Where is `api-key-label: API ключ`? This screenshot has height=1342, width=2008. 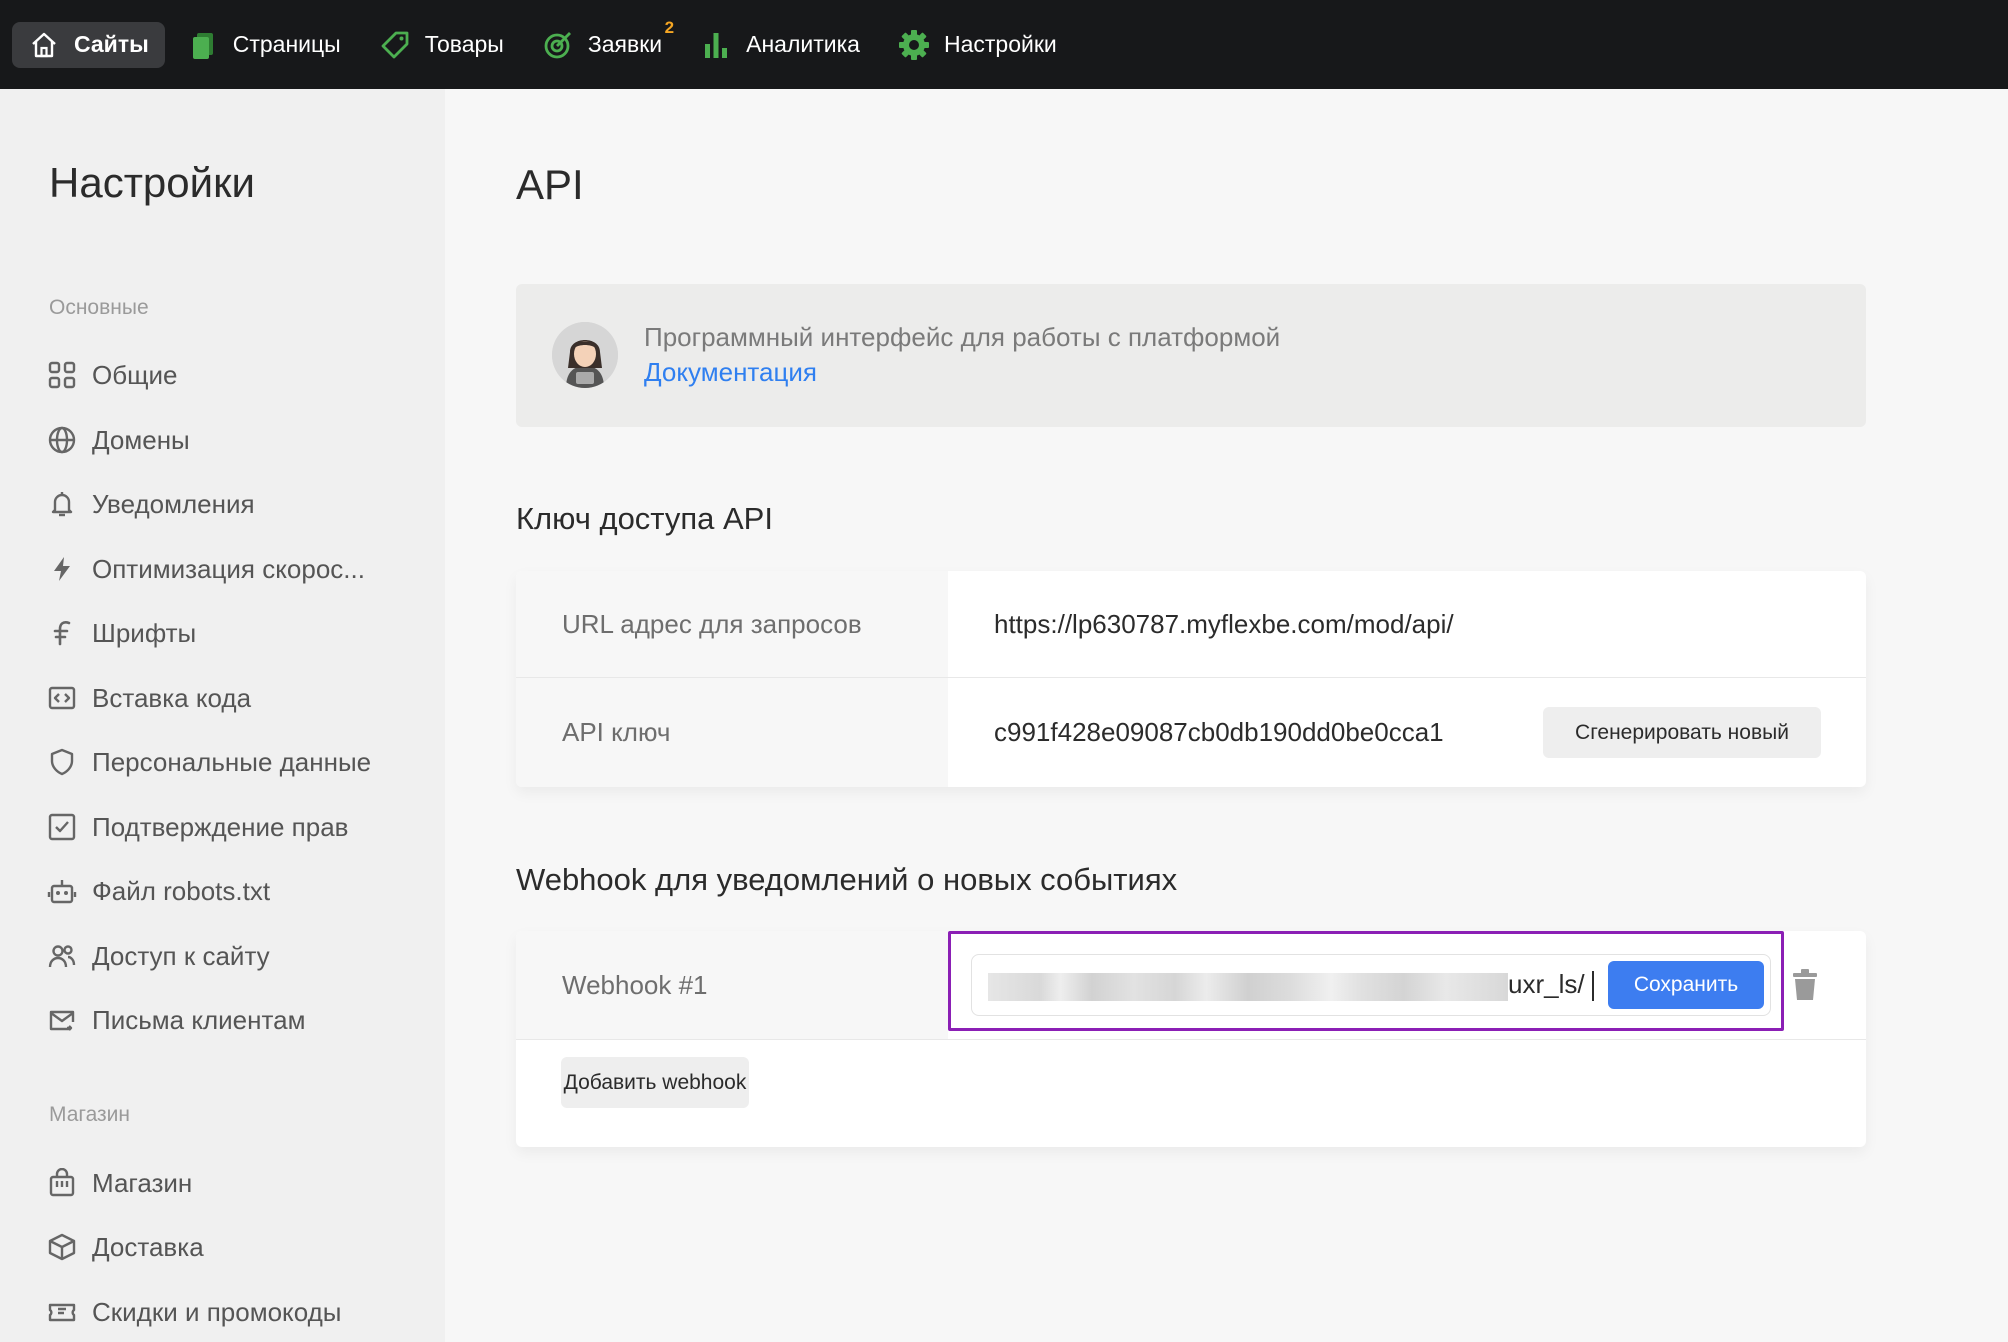 api-key-label: API ключ is located at coordinates (732, 732).